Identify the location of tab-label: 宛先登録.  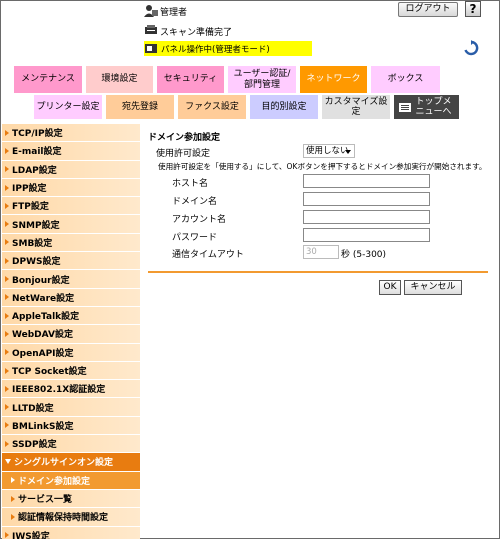
(139, 107).